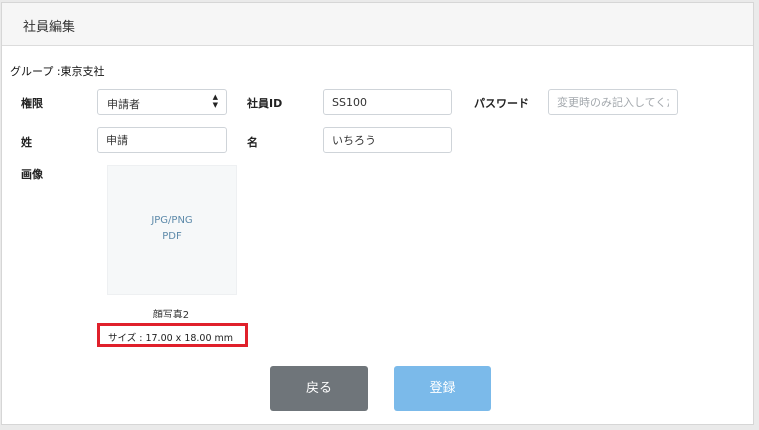 The image size is (759, 430). Describe the element at coordinates (171, 314) in the screenshot. I see `image-filename: 顔写真2` at that location.